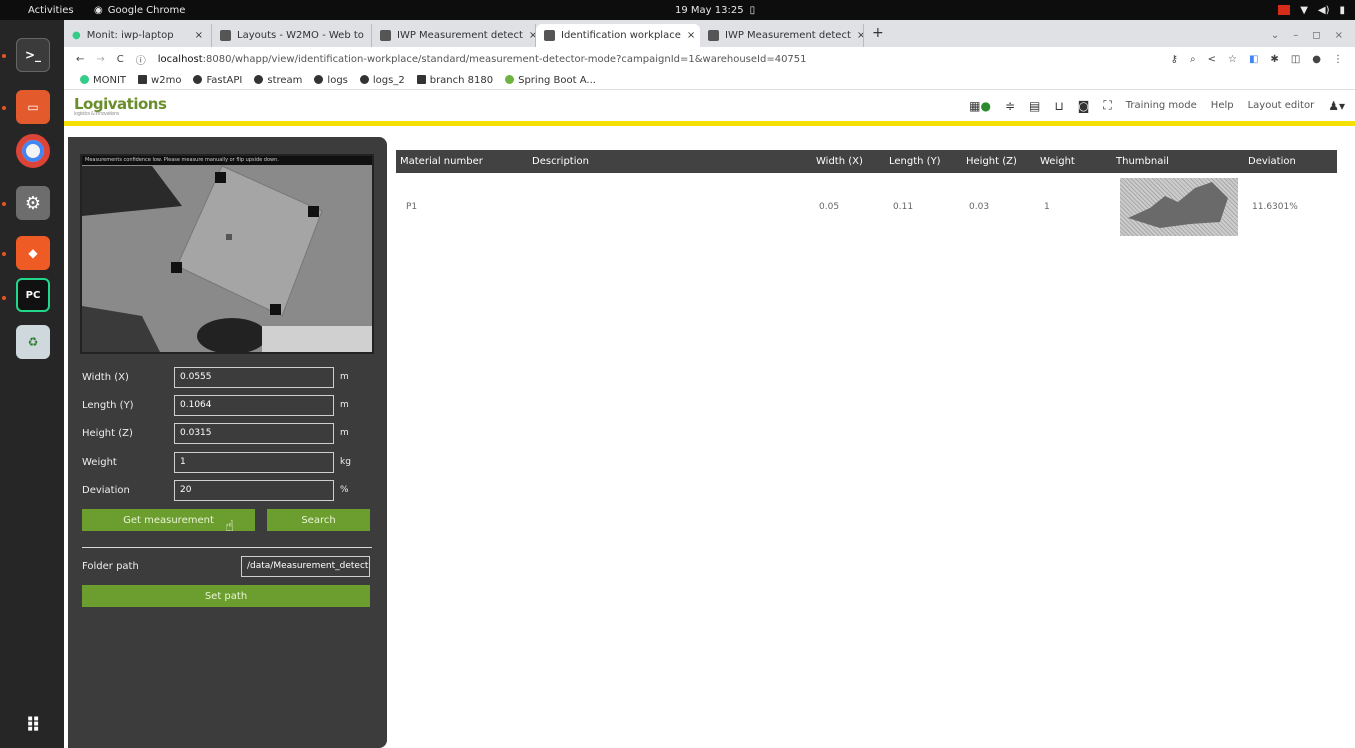 The image size is (1355, 748). What do you see at coordinates (33, 55) in the screenshot?
I see `terminal-icon: >_` at bounding box center [33, 55].